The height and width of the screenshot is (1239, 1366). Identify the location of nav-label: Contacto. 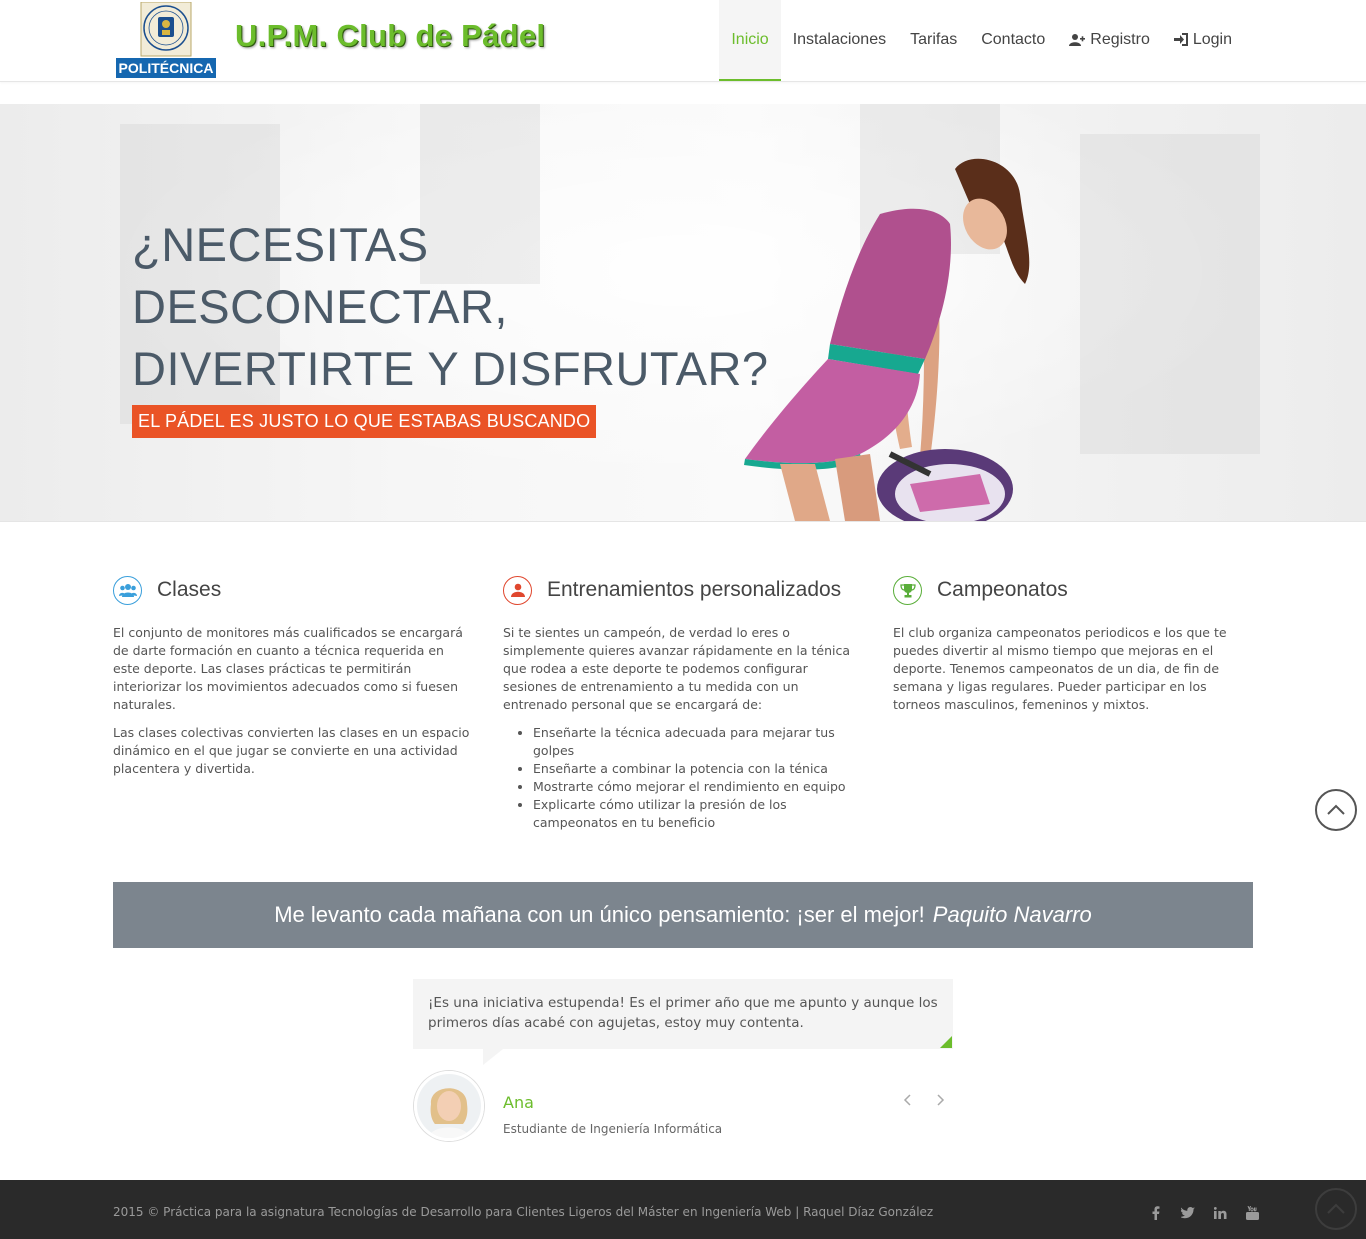
(1013, 39).